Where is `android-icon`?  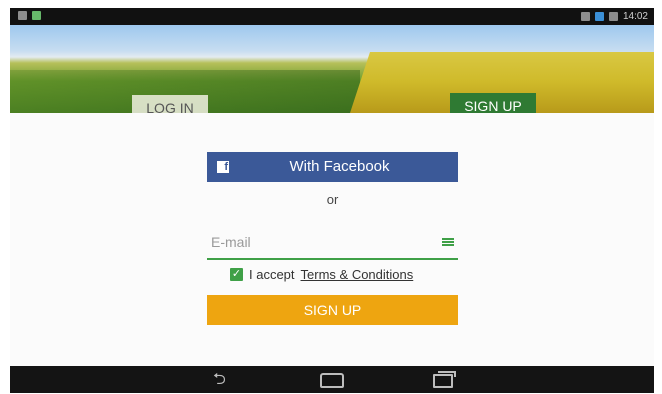
android-icon is located at coordinates (36, 15).